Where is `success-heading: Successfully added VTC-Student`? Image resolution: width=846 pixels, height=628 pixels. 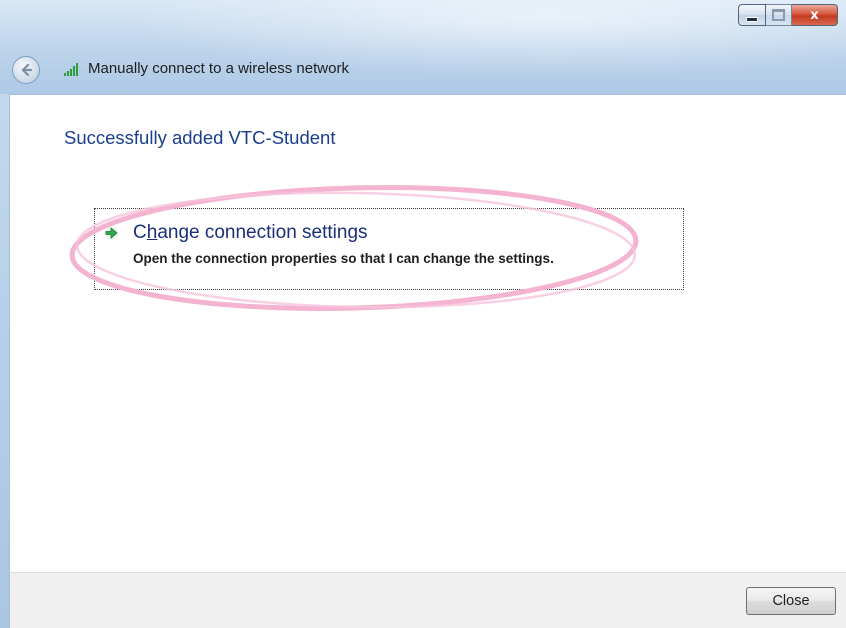 success-heading: Successfully added VTC-Student is located at coordinates (200, 137).